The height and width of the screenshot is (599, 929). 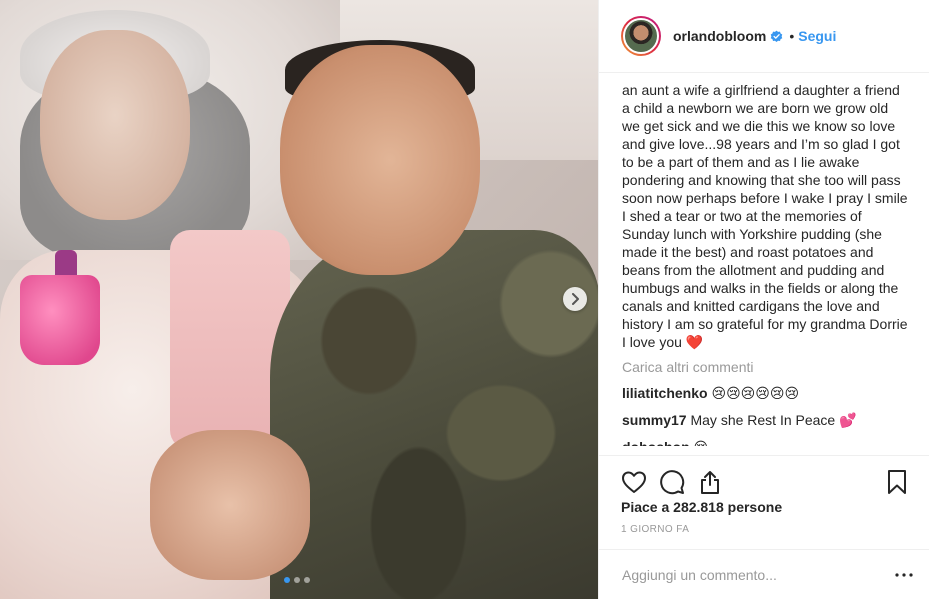 I want to click on photo-grandma-face, so click(x=115, y=125).